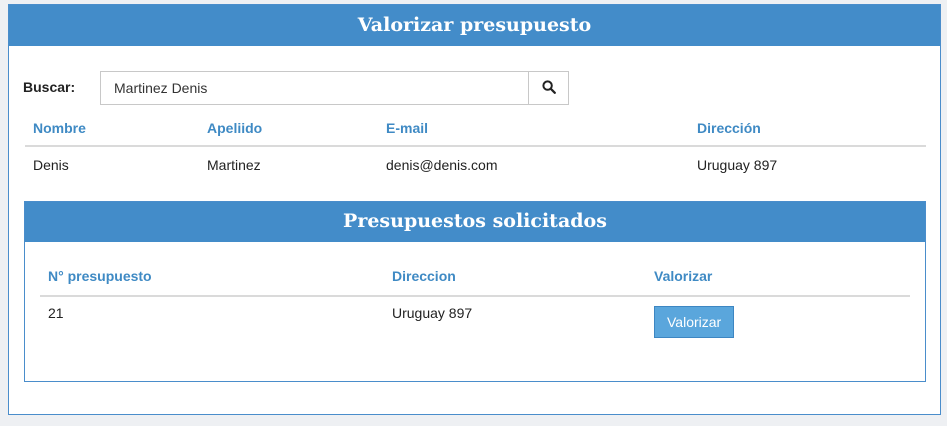 This screenshot has height=426, width=947. I want to click on search-icon, so click(548, 88).